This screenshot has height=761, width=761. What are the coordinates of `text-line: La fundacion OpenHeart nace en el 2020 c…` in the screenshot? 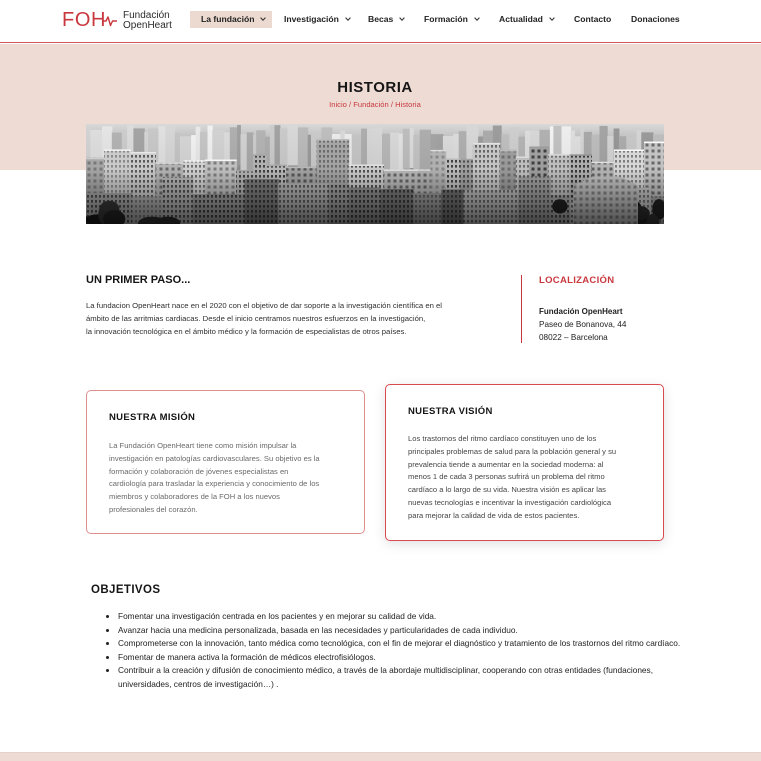 It's located at (264, 305).